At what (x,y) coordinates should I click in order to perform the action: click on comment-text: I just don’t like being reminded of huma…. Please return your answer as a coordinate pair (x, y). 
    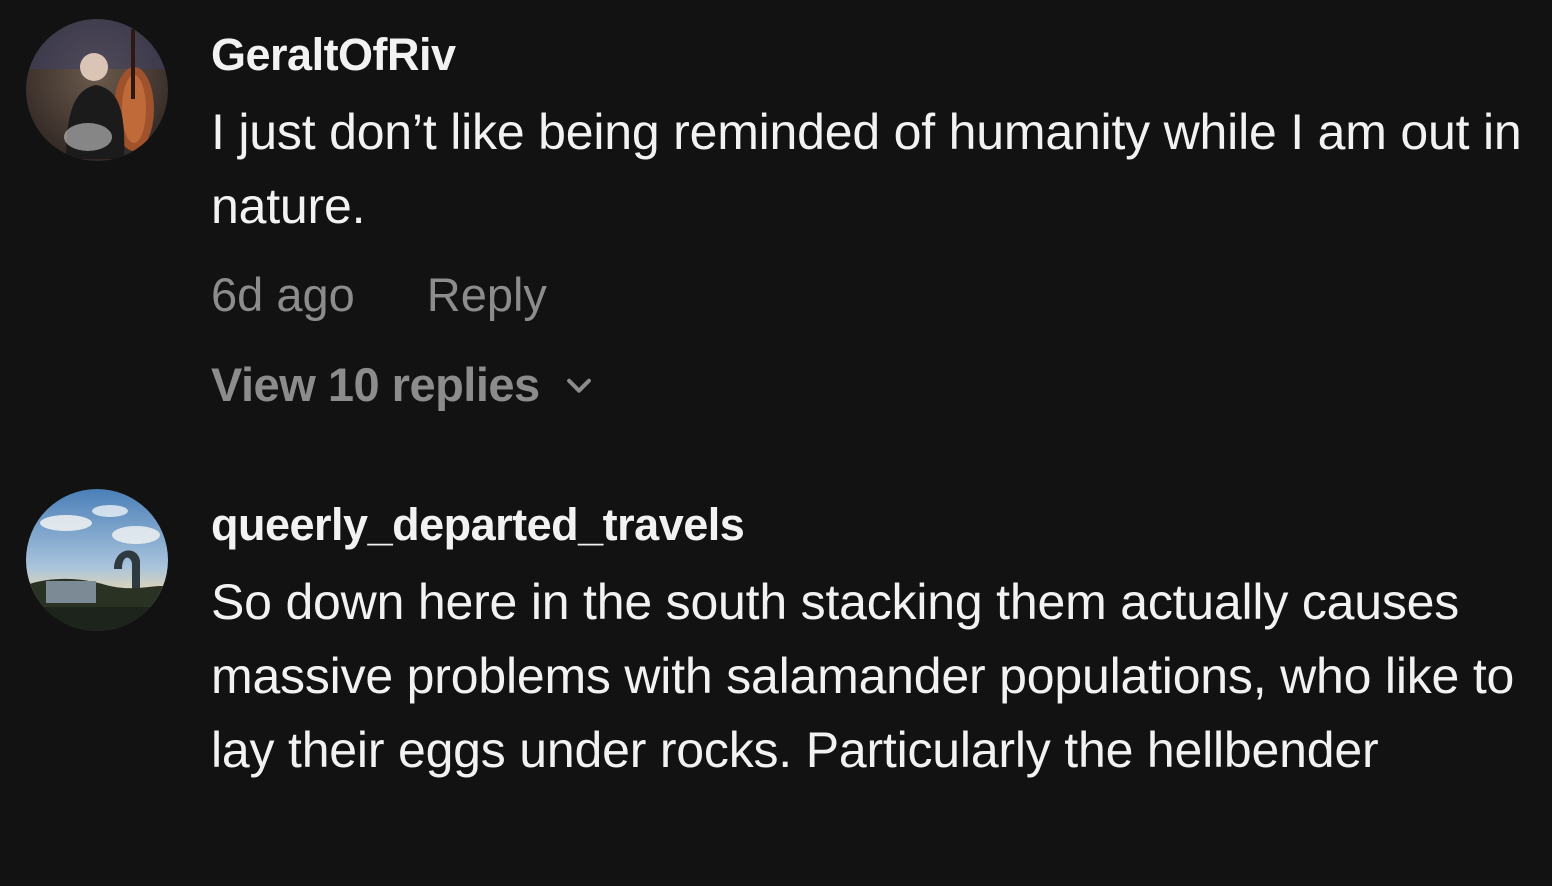
    Looking at the image, I should click on (866, 169).